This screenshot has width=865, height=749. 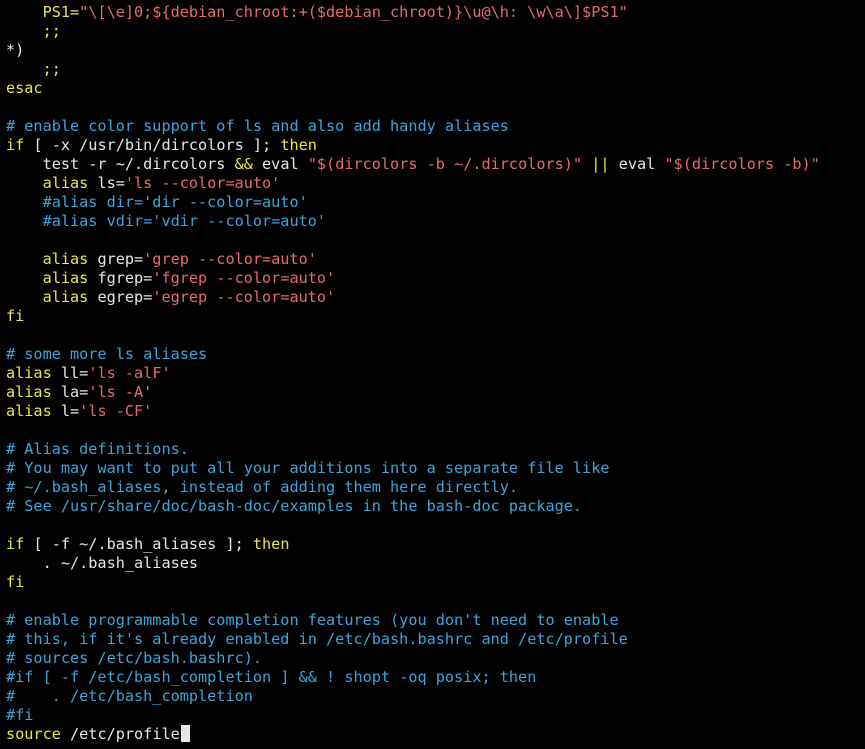 What do you see at coordinates (435, 50) in the screenshot?
I see `terminal-line: *)` at bounding box center [435, 50].